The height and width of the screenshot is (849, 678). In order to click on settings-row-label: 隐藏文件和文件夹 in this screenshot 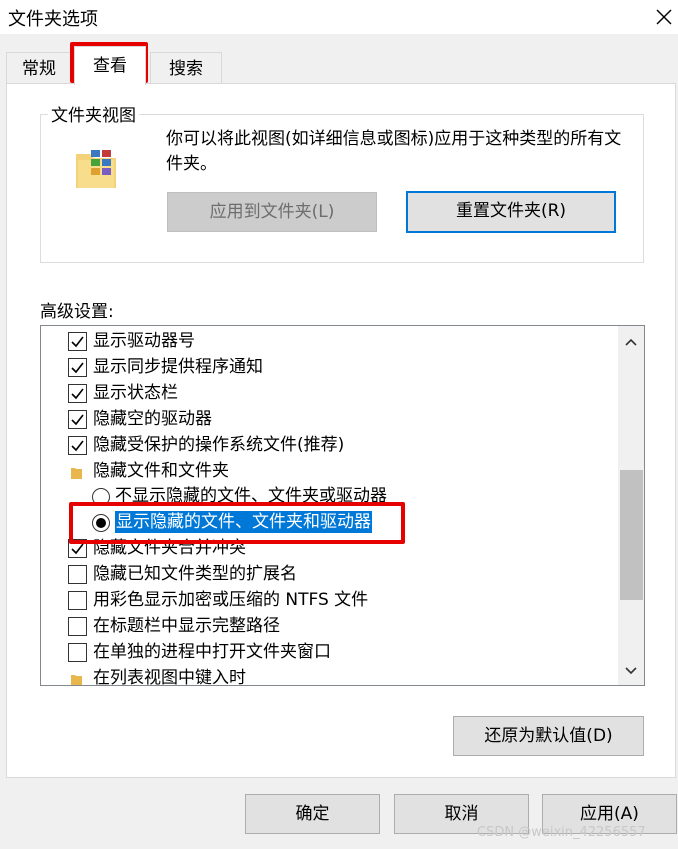, I will do `click(161, 470)`.